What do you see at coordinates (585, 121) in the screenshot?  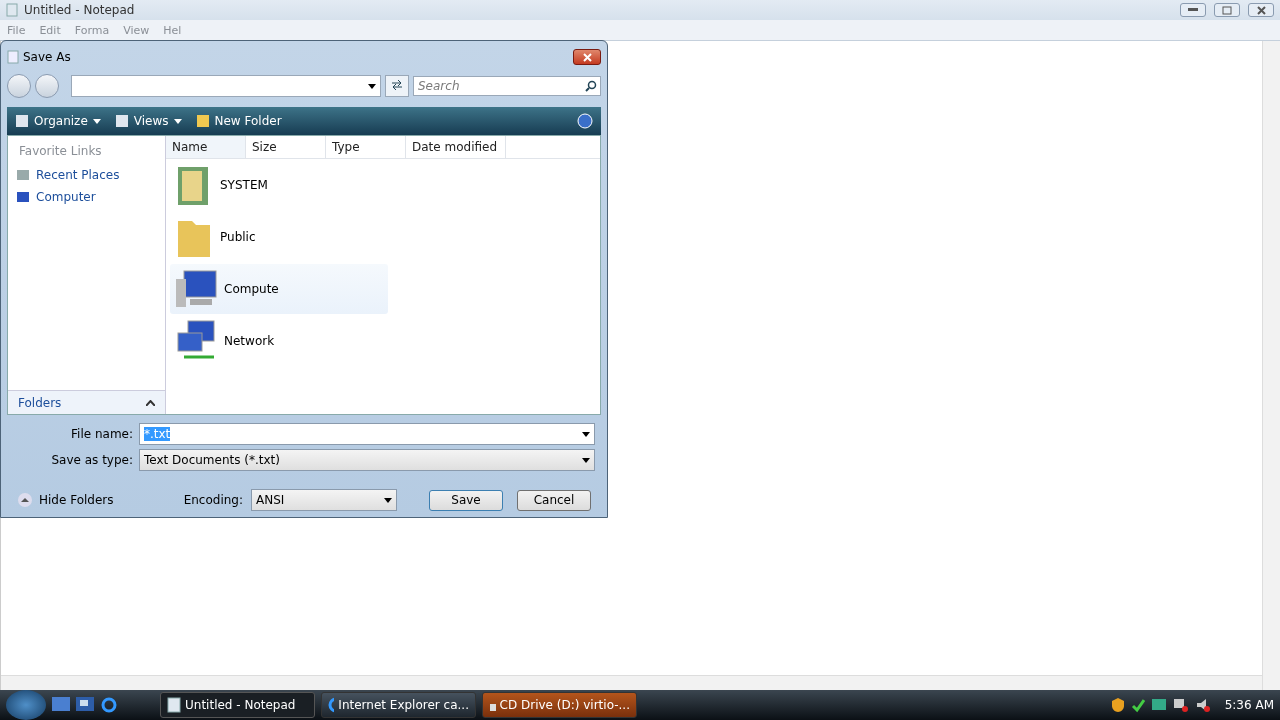 I see `help-icon` at bounding box center [585, 121].